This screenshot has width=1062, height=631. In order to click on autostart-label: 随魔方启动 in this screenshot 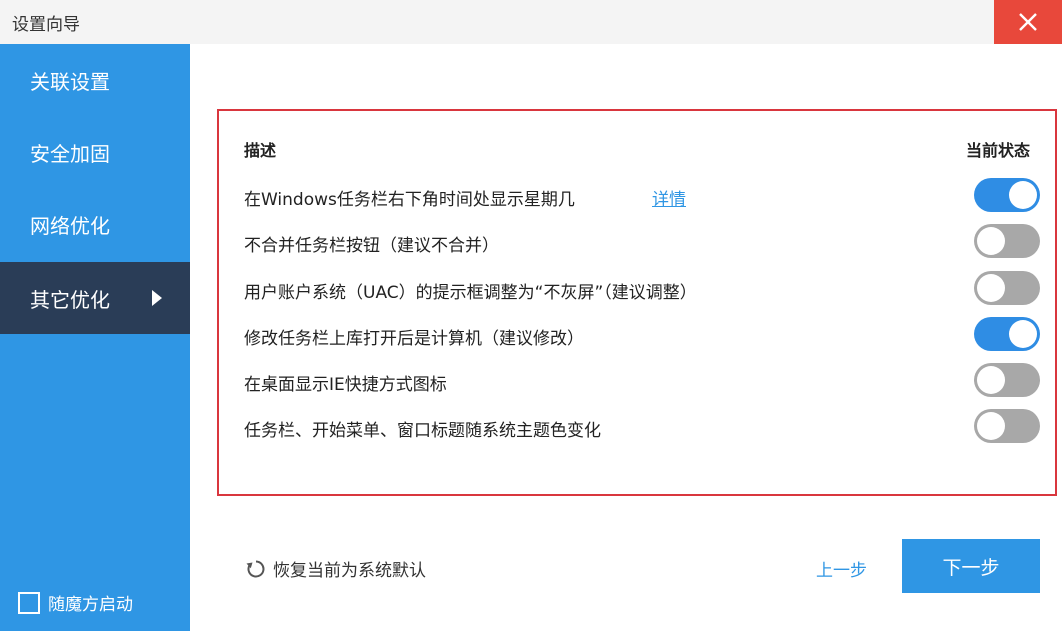, I will do `click(90, 605)`.